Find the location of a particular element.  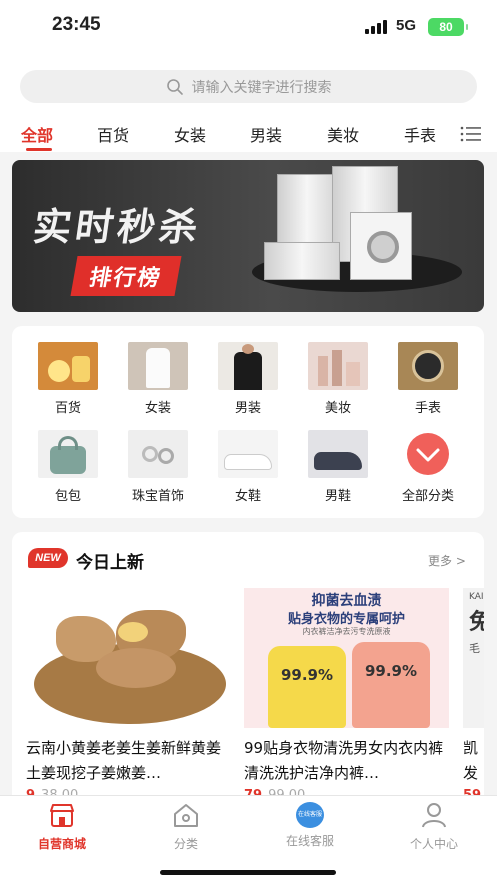

category-general-goods: 百货 is located at coordinates (68, 379).